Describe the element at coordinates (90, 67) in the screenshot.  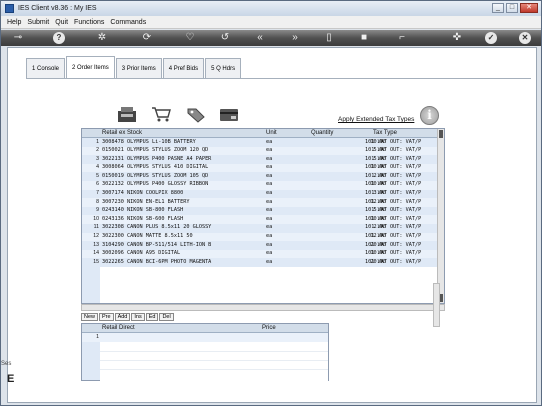
I see `tab-order-items: 2 Order Items` at that location.